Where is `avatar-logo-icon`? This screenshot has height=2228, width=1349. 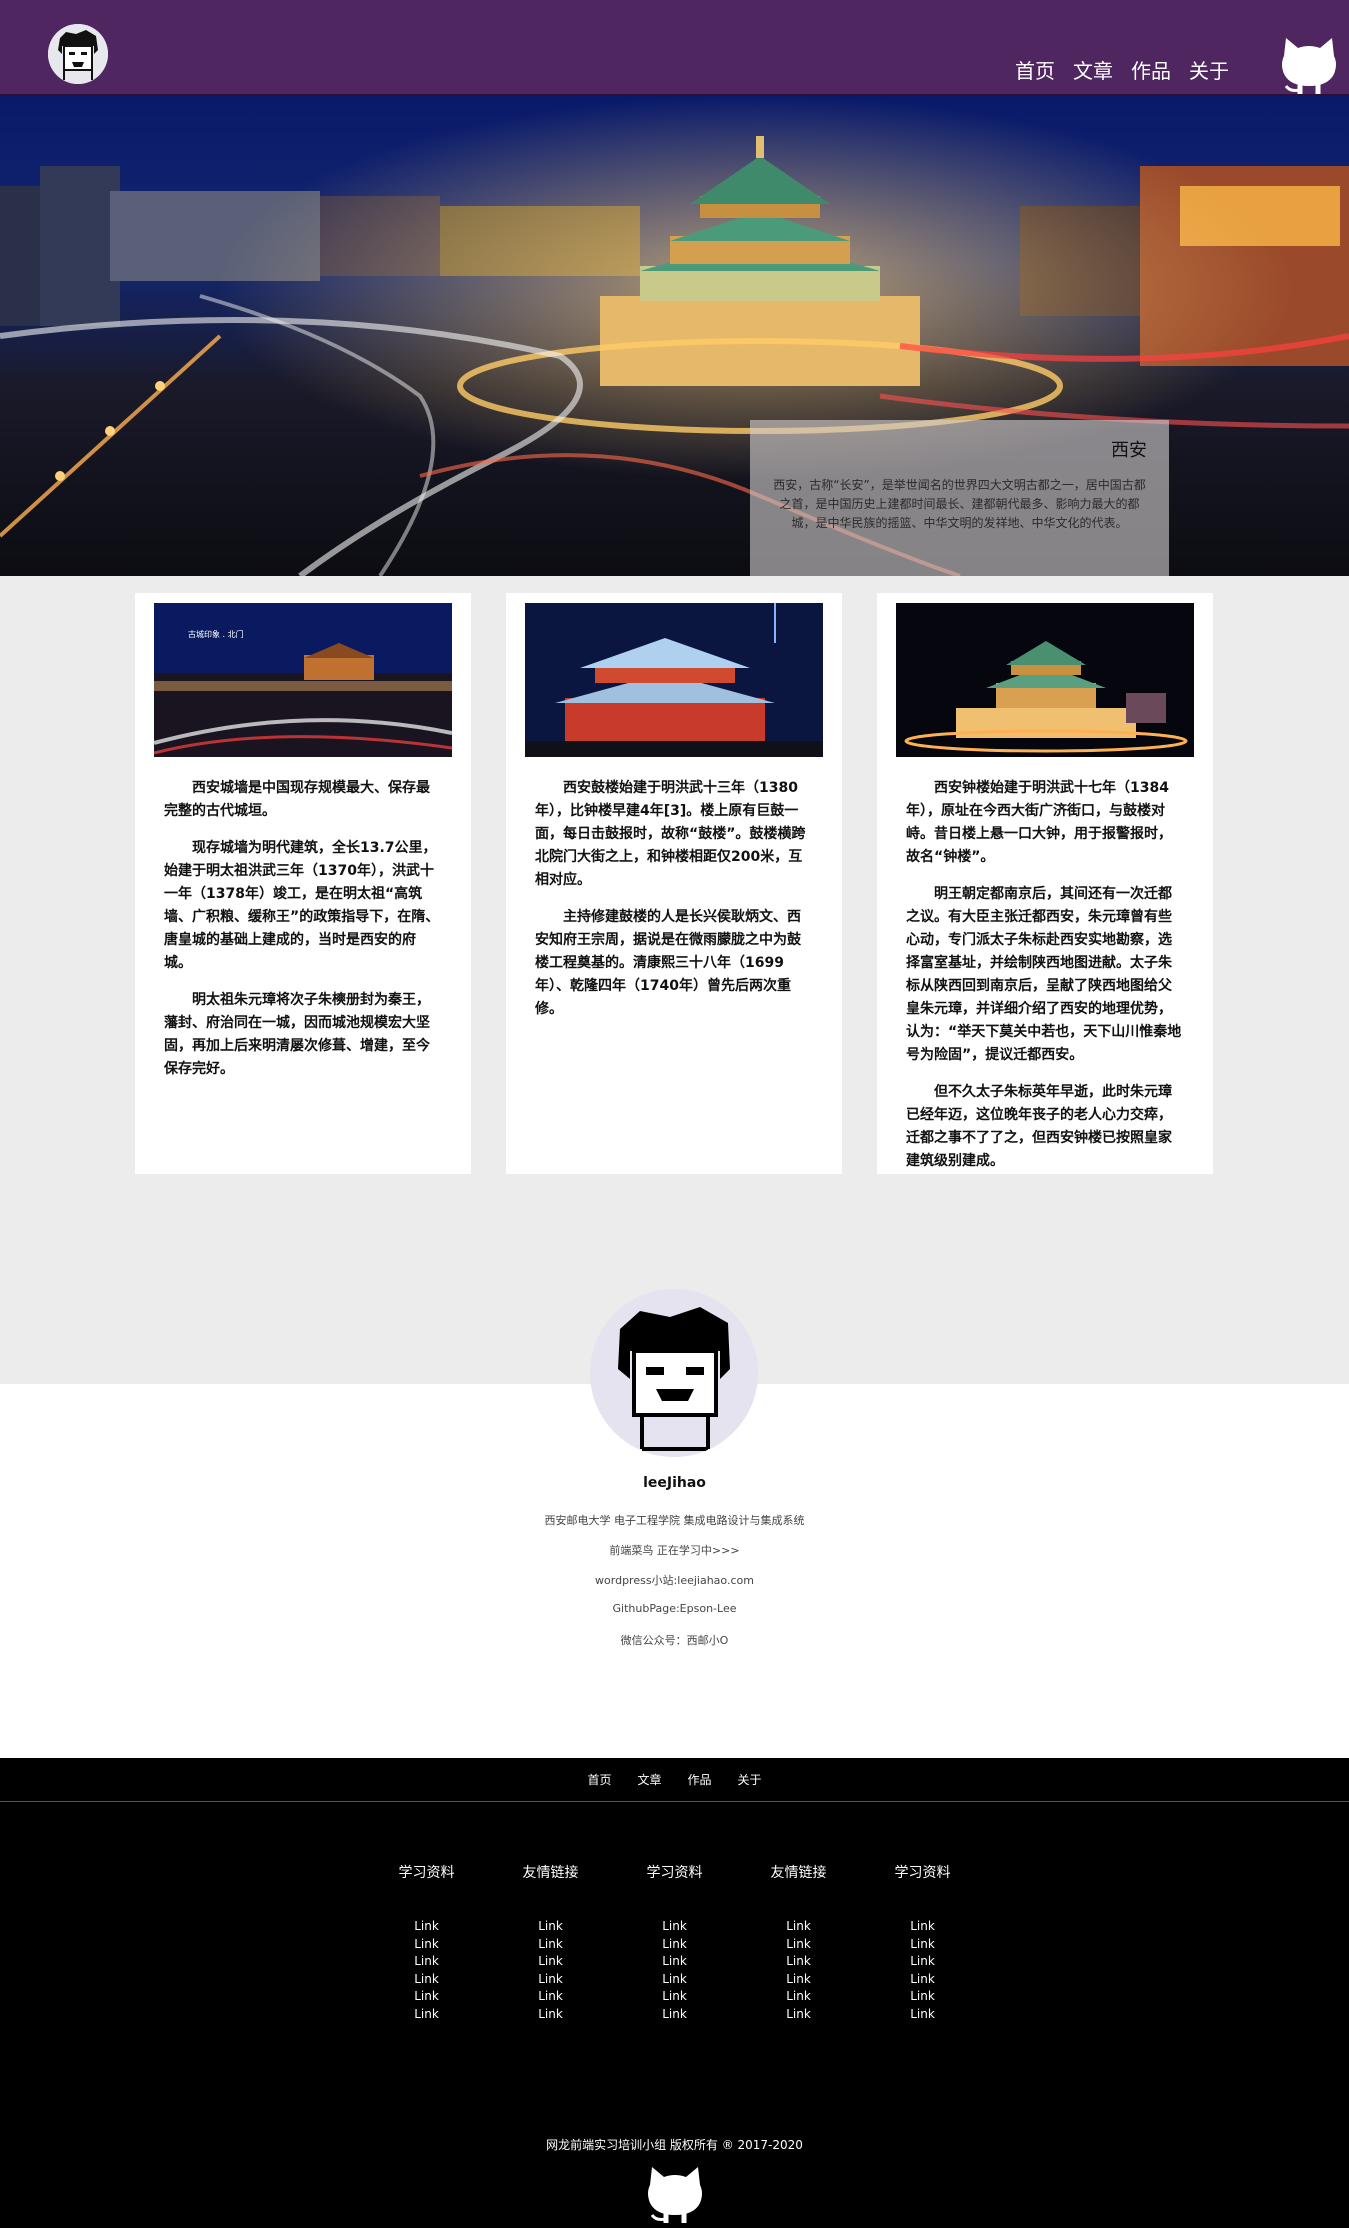
avatar-logo-icon is located at coordinates (78, 54).